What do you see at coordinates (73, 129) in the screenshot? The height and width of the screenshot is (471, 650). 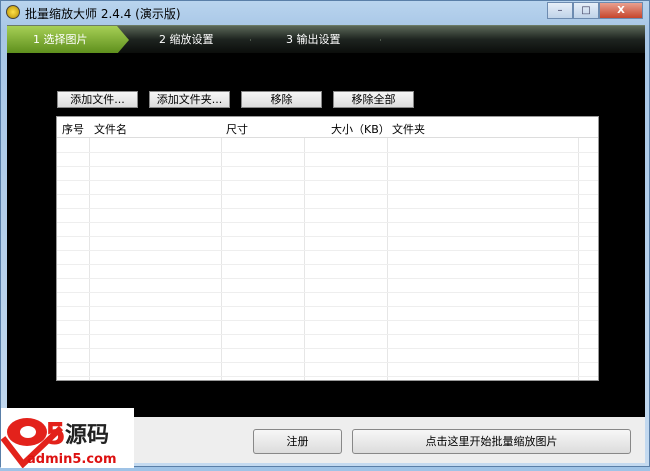 I see `header-index: 序号` at bounding box center [73, 129].